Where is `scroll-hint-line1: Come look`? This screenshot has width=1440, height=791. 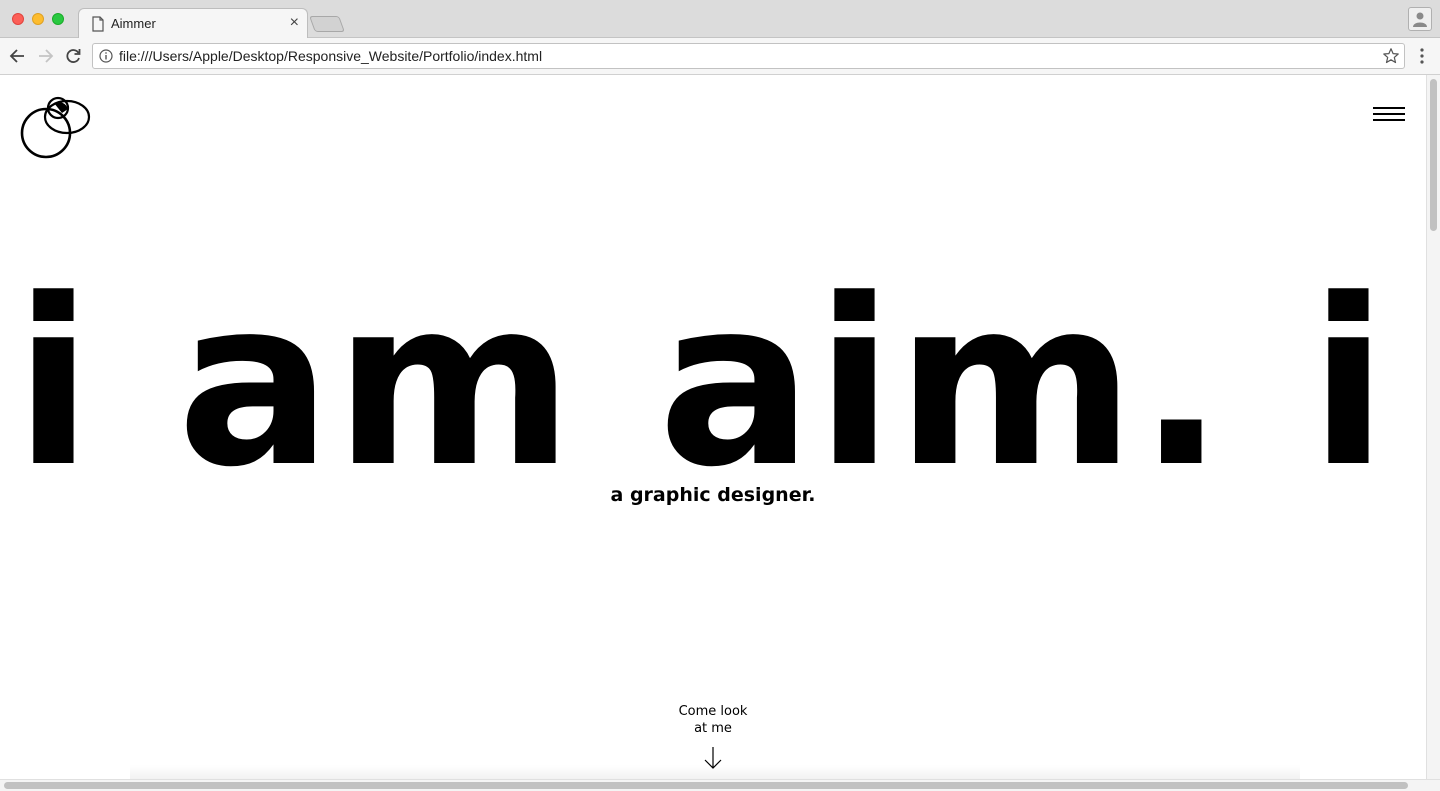 scroll-hint-line1: Come look is located at coordinates (713, 711).